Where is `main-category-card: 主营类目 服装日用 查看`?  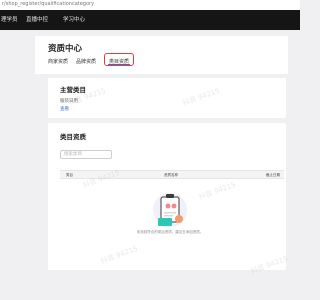 main-category-card: 主营类目 服装日用 查看 is located at coordinates (167, 98).